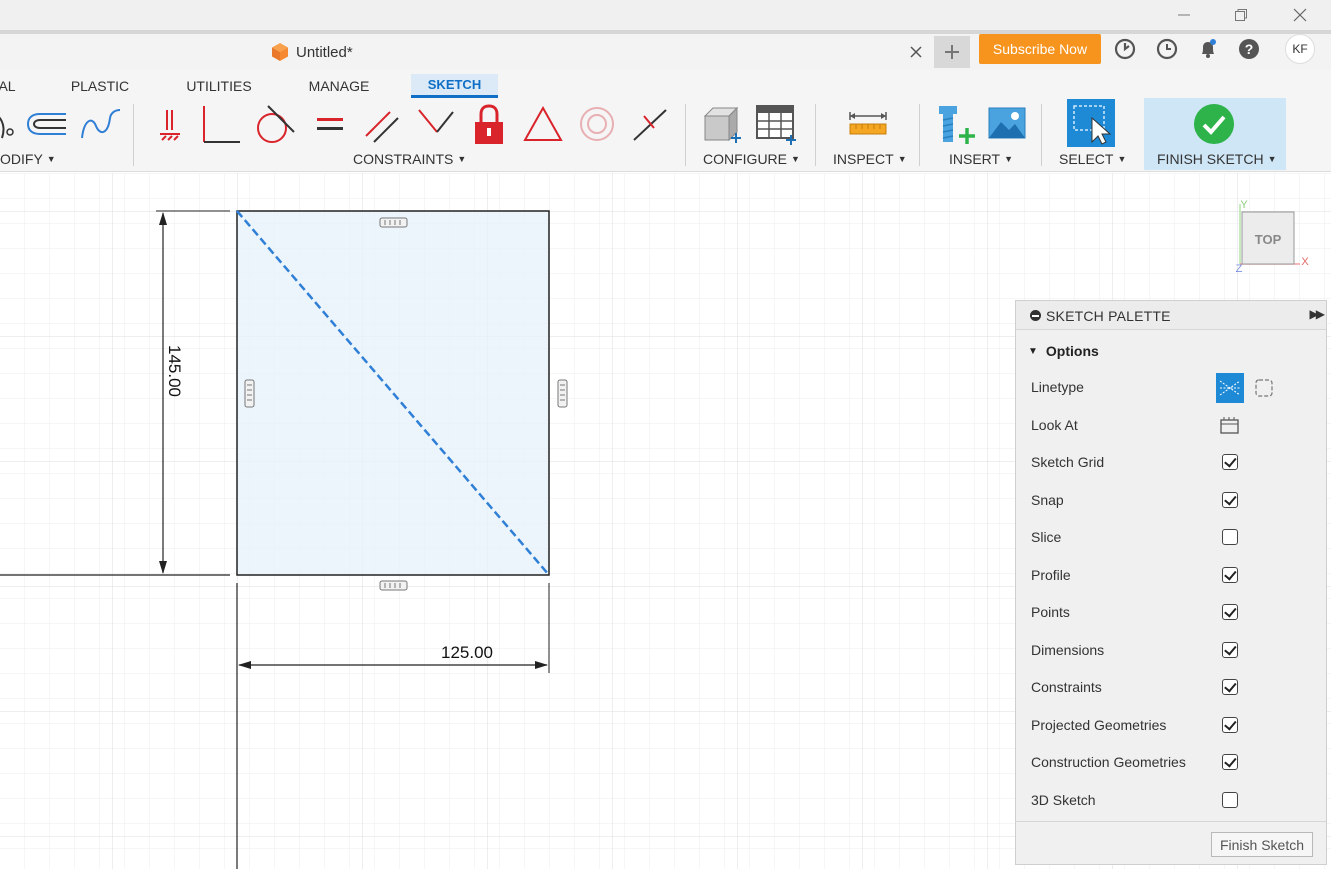 This screenshot has height=869, width=1331. I want to click on configure-tool-button, so click(721, 124).